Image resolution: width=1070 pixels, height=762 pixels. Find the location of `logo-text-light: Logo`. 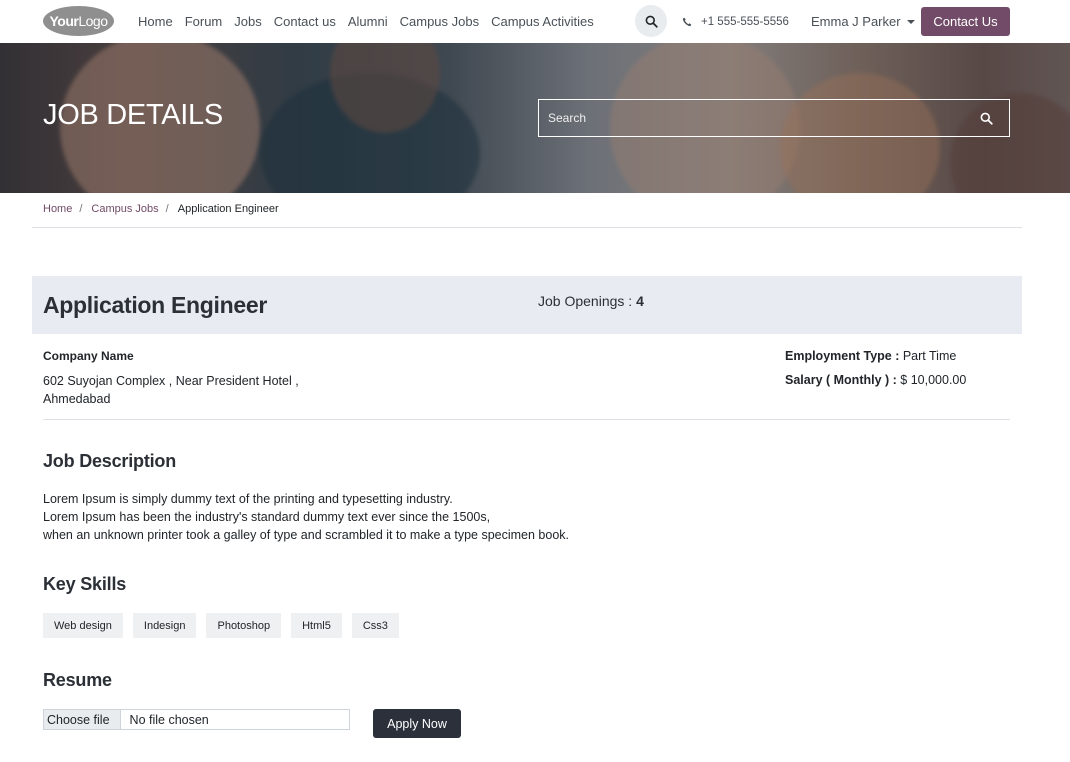

logo-text-light: Logo is located at coordinates (93, 21).